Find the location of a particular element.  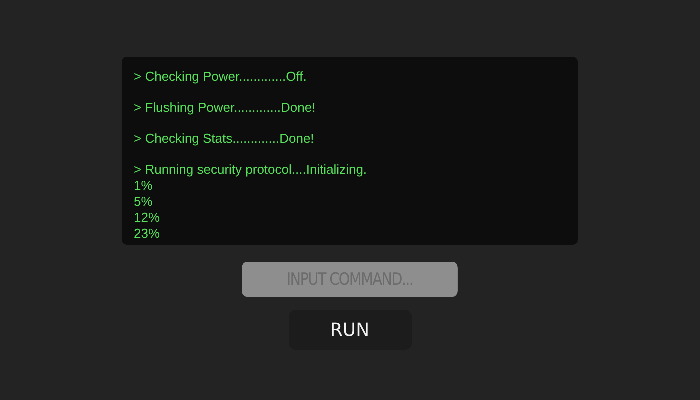

console-line: > Checking Power.............Off. is located at coordinates (221, 77).